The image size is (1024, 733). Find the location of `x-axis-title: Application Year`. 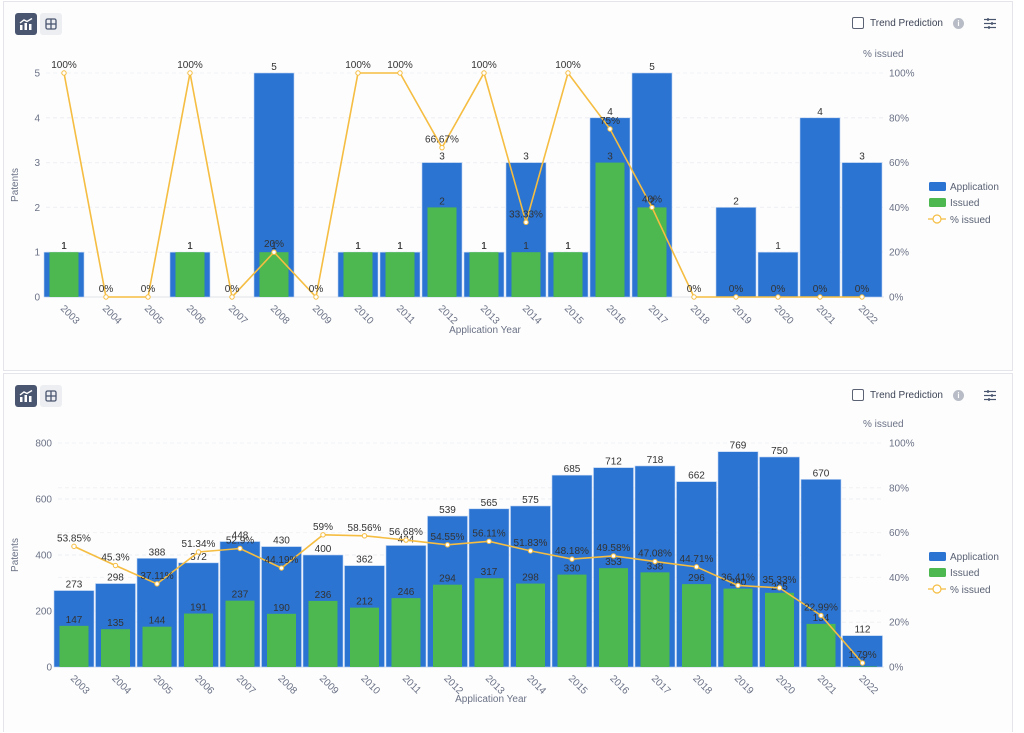

x-axis-title: Application Year is located at coordinates (485, 330).